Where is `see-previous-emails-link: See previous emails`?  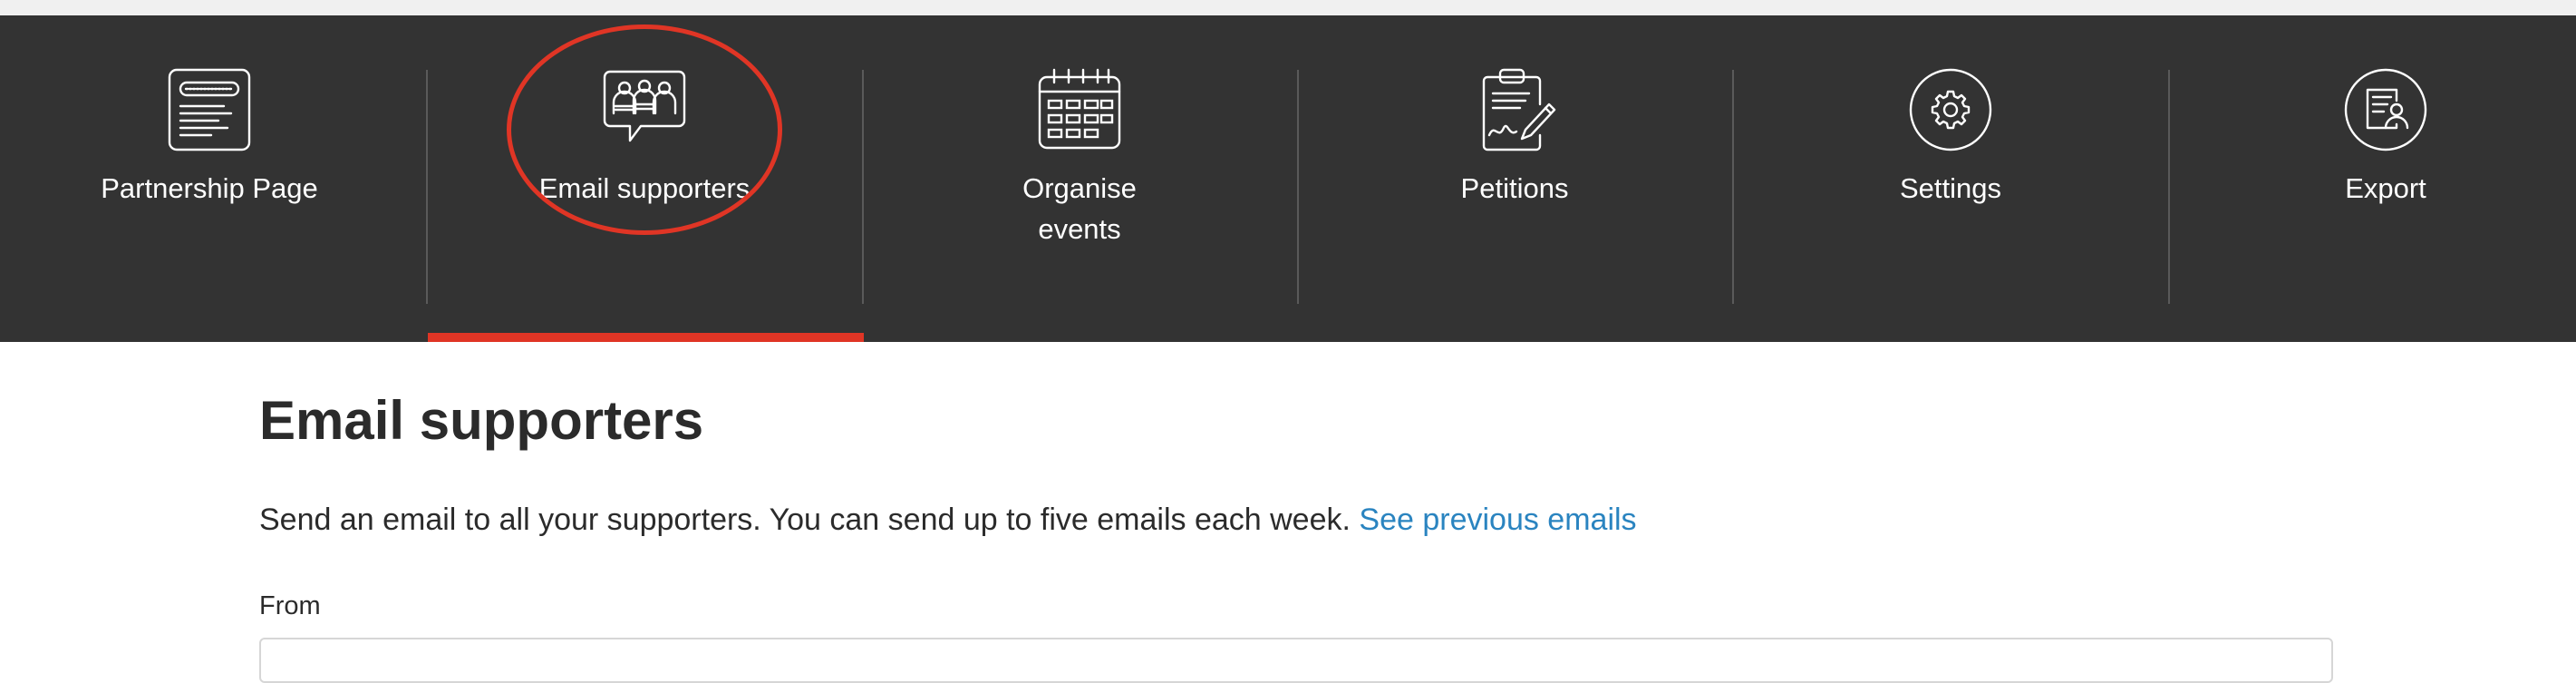
see-previous-emails-link: See previous emails is located at coordinates (1497, 519).